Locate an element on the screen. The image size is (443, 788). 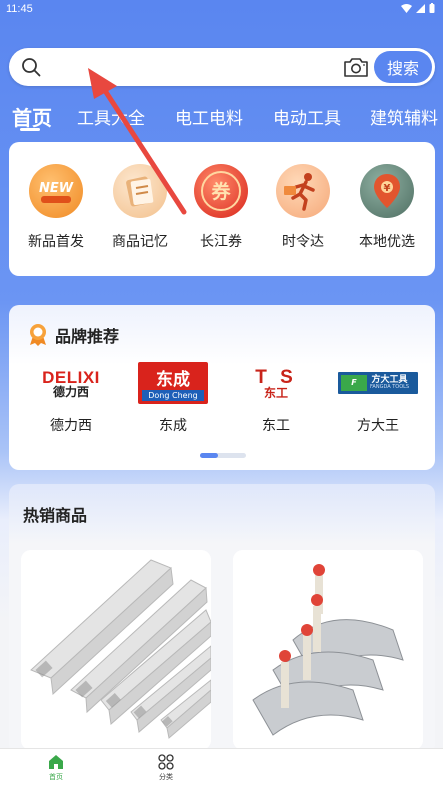
brand-donggong: T S 东工 东工 is located at coordinates (276, 398).